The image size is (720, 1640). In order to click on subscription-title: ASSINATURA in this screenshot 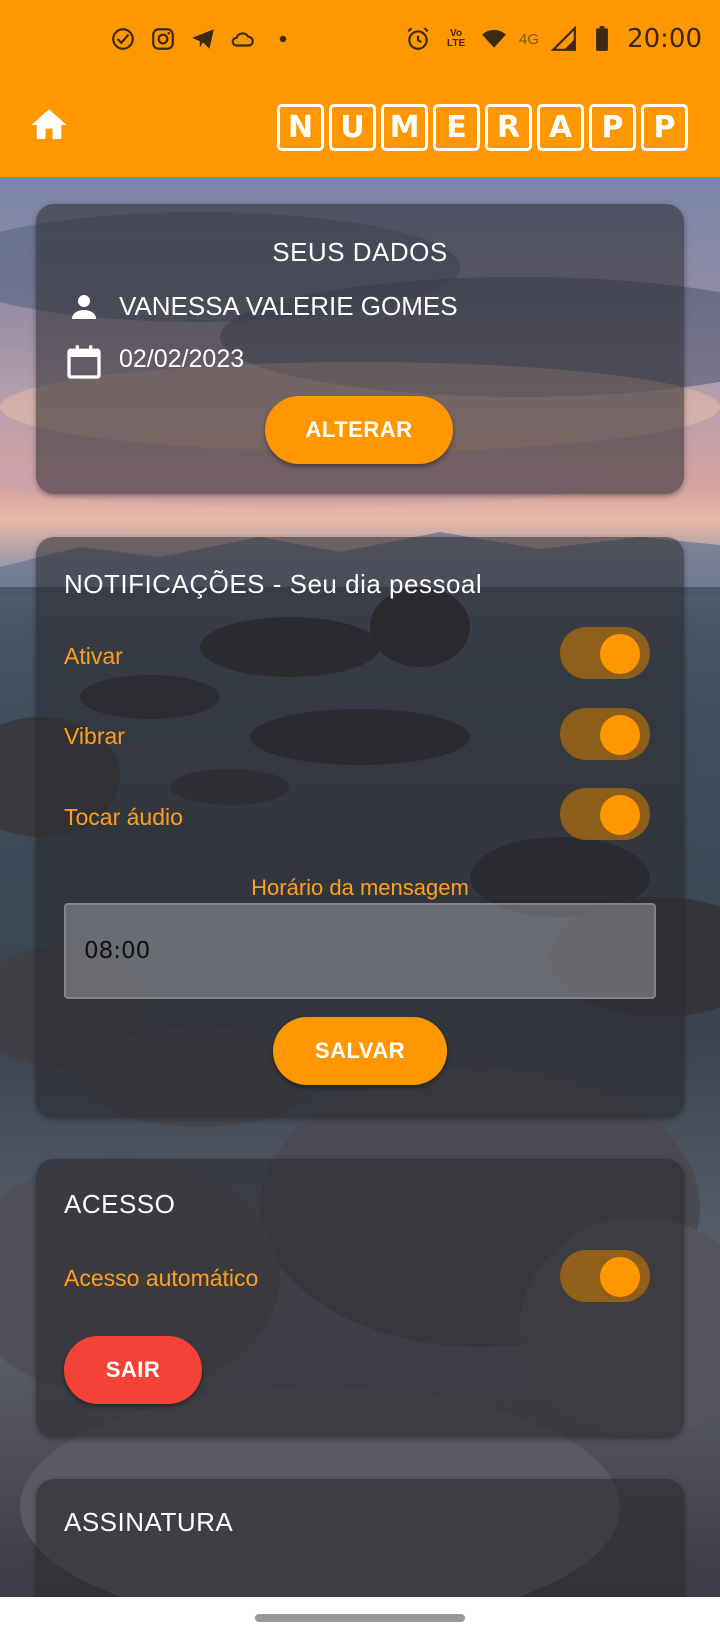, I will do `click(149, 1522)`.